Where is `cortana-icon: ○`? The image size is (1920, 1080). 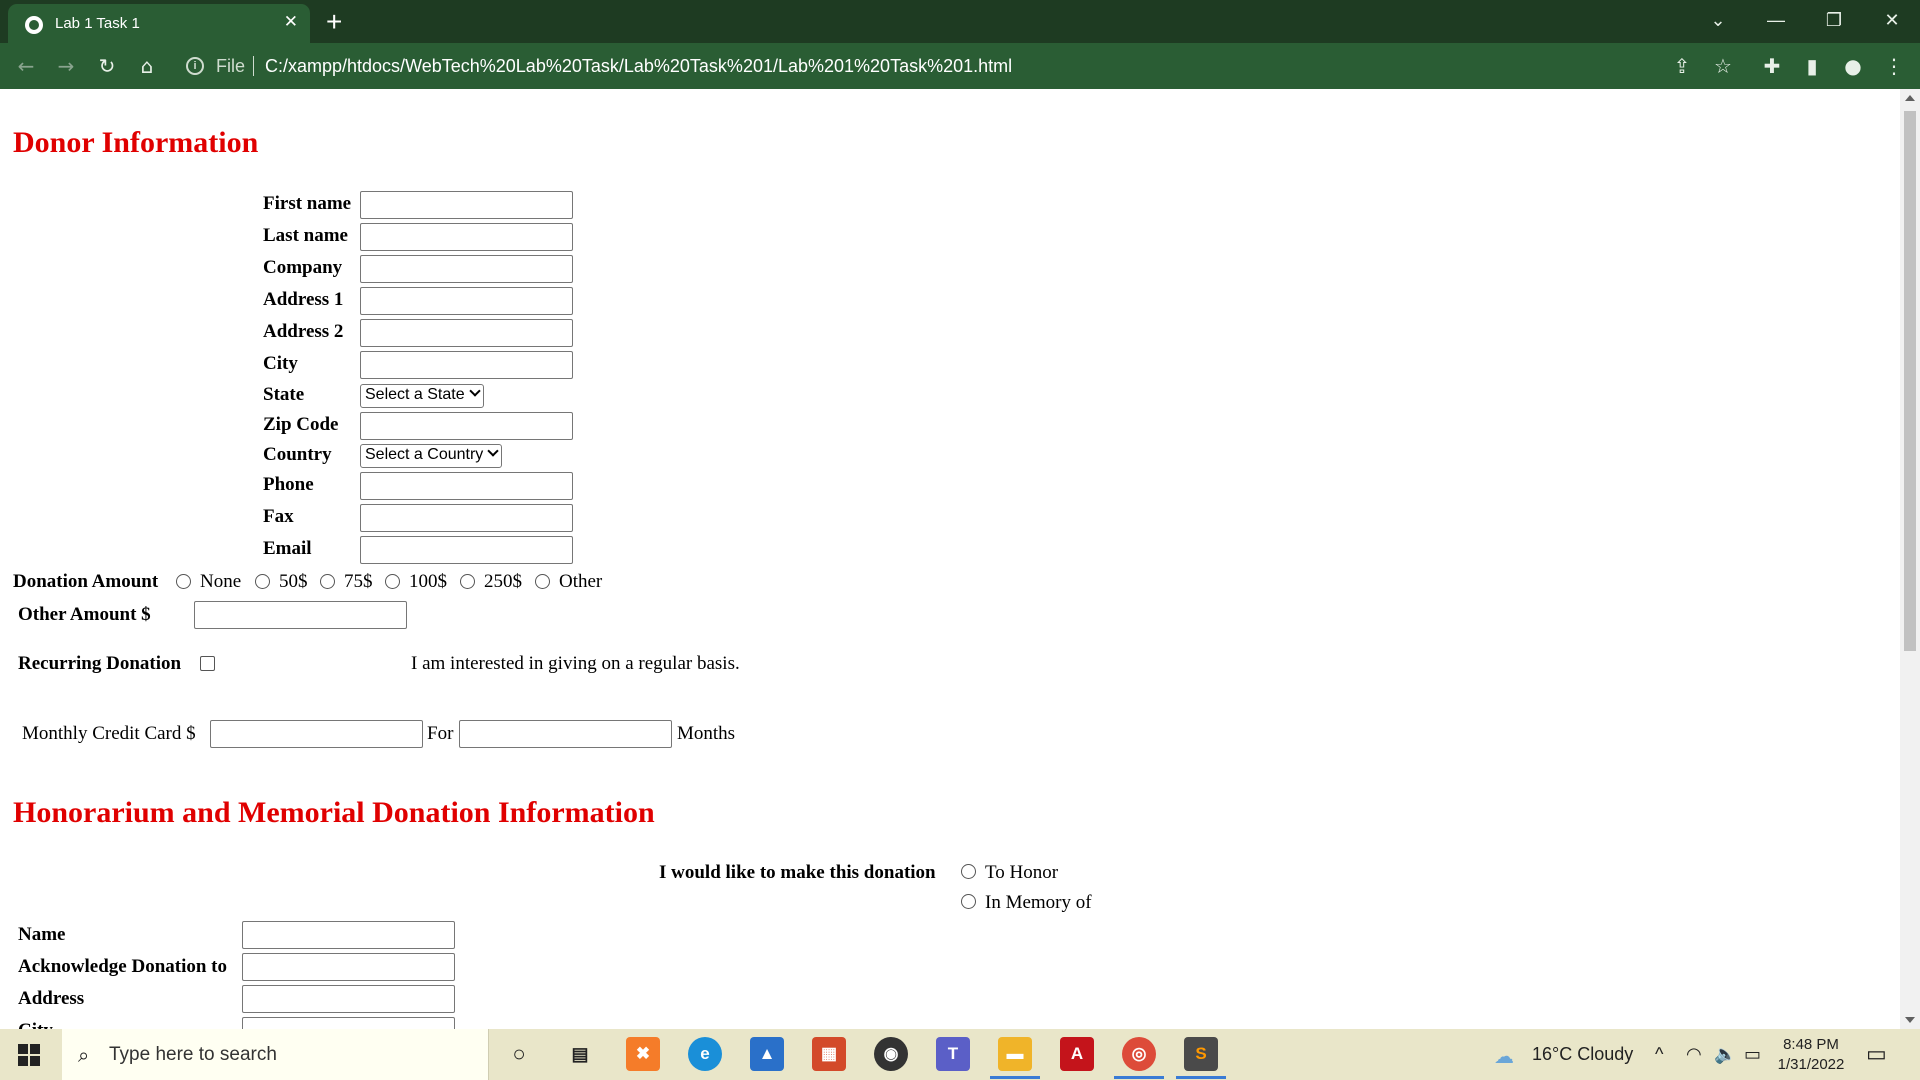
cortana-icon: ○ is located at coordinates (519, 1054).